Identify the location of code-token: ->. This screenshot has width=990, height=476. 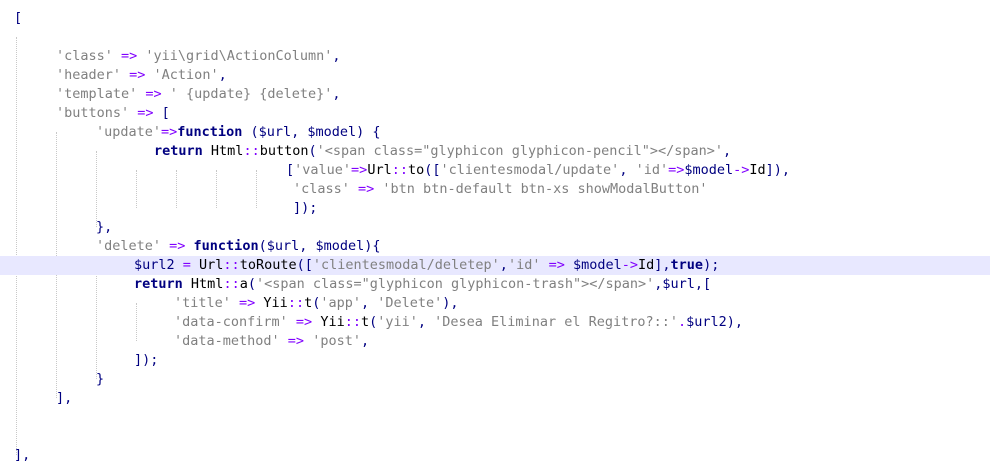
(630, 265).